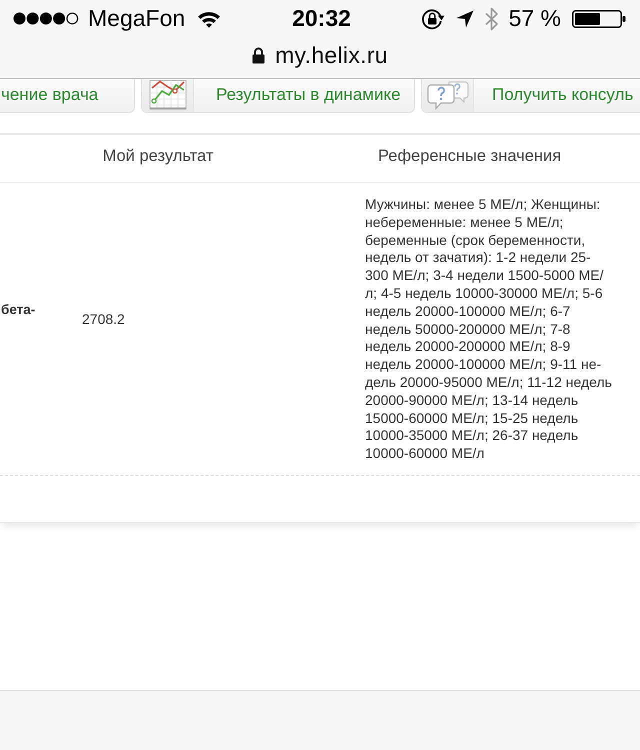 This screenshot has width=640, height=750. I want to click on signal-strength-icon, so click(46, 19).